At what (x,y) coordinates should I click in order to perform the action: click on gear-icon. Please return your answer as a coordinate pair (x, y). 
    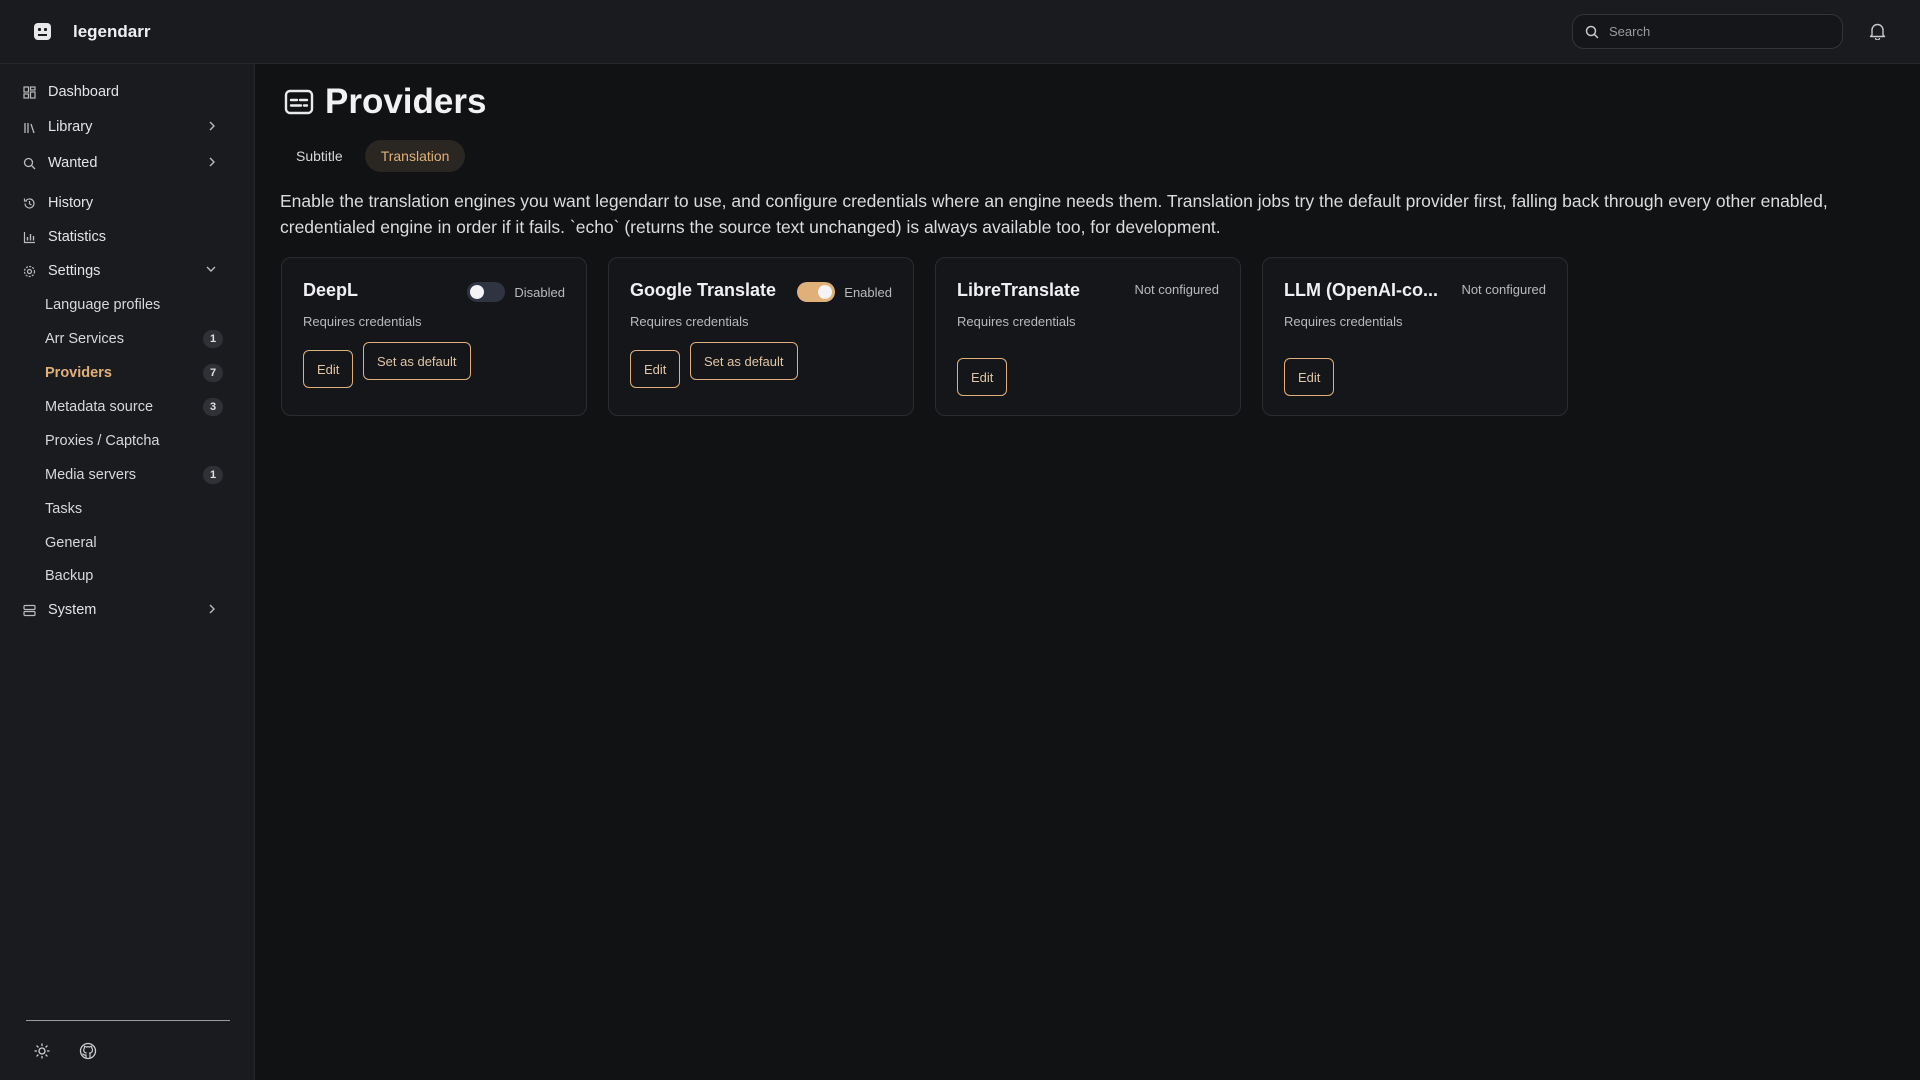
    Looking at the image, I should click on (29, 271).